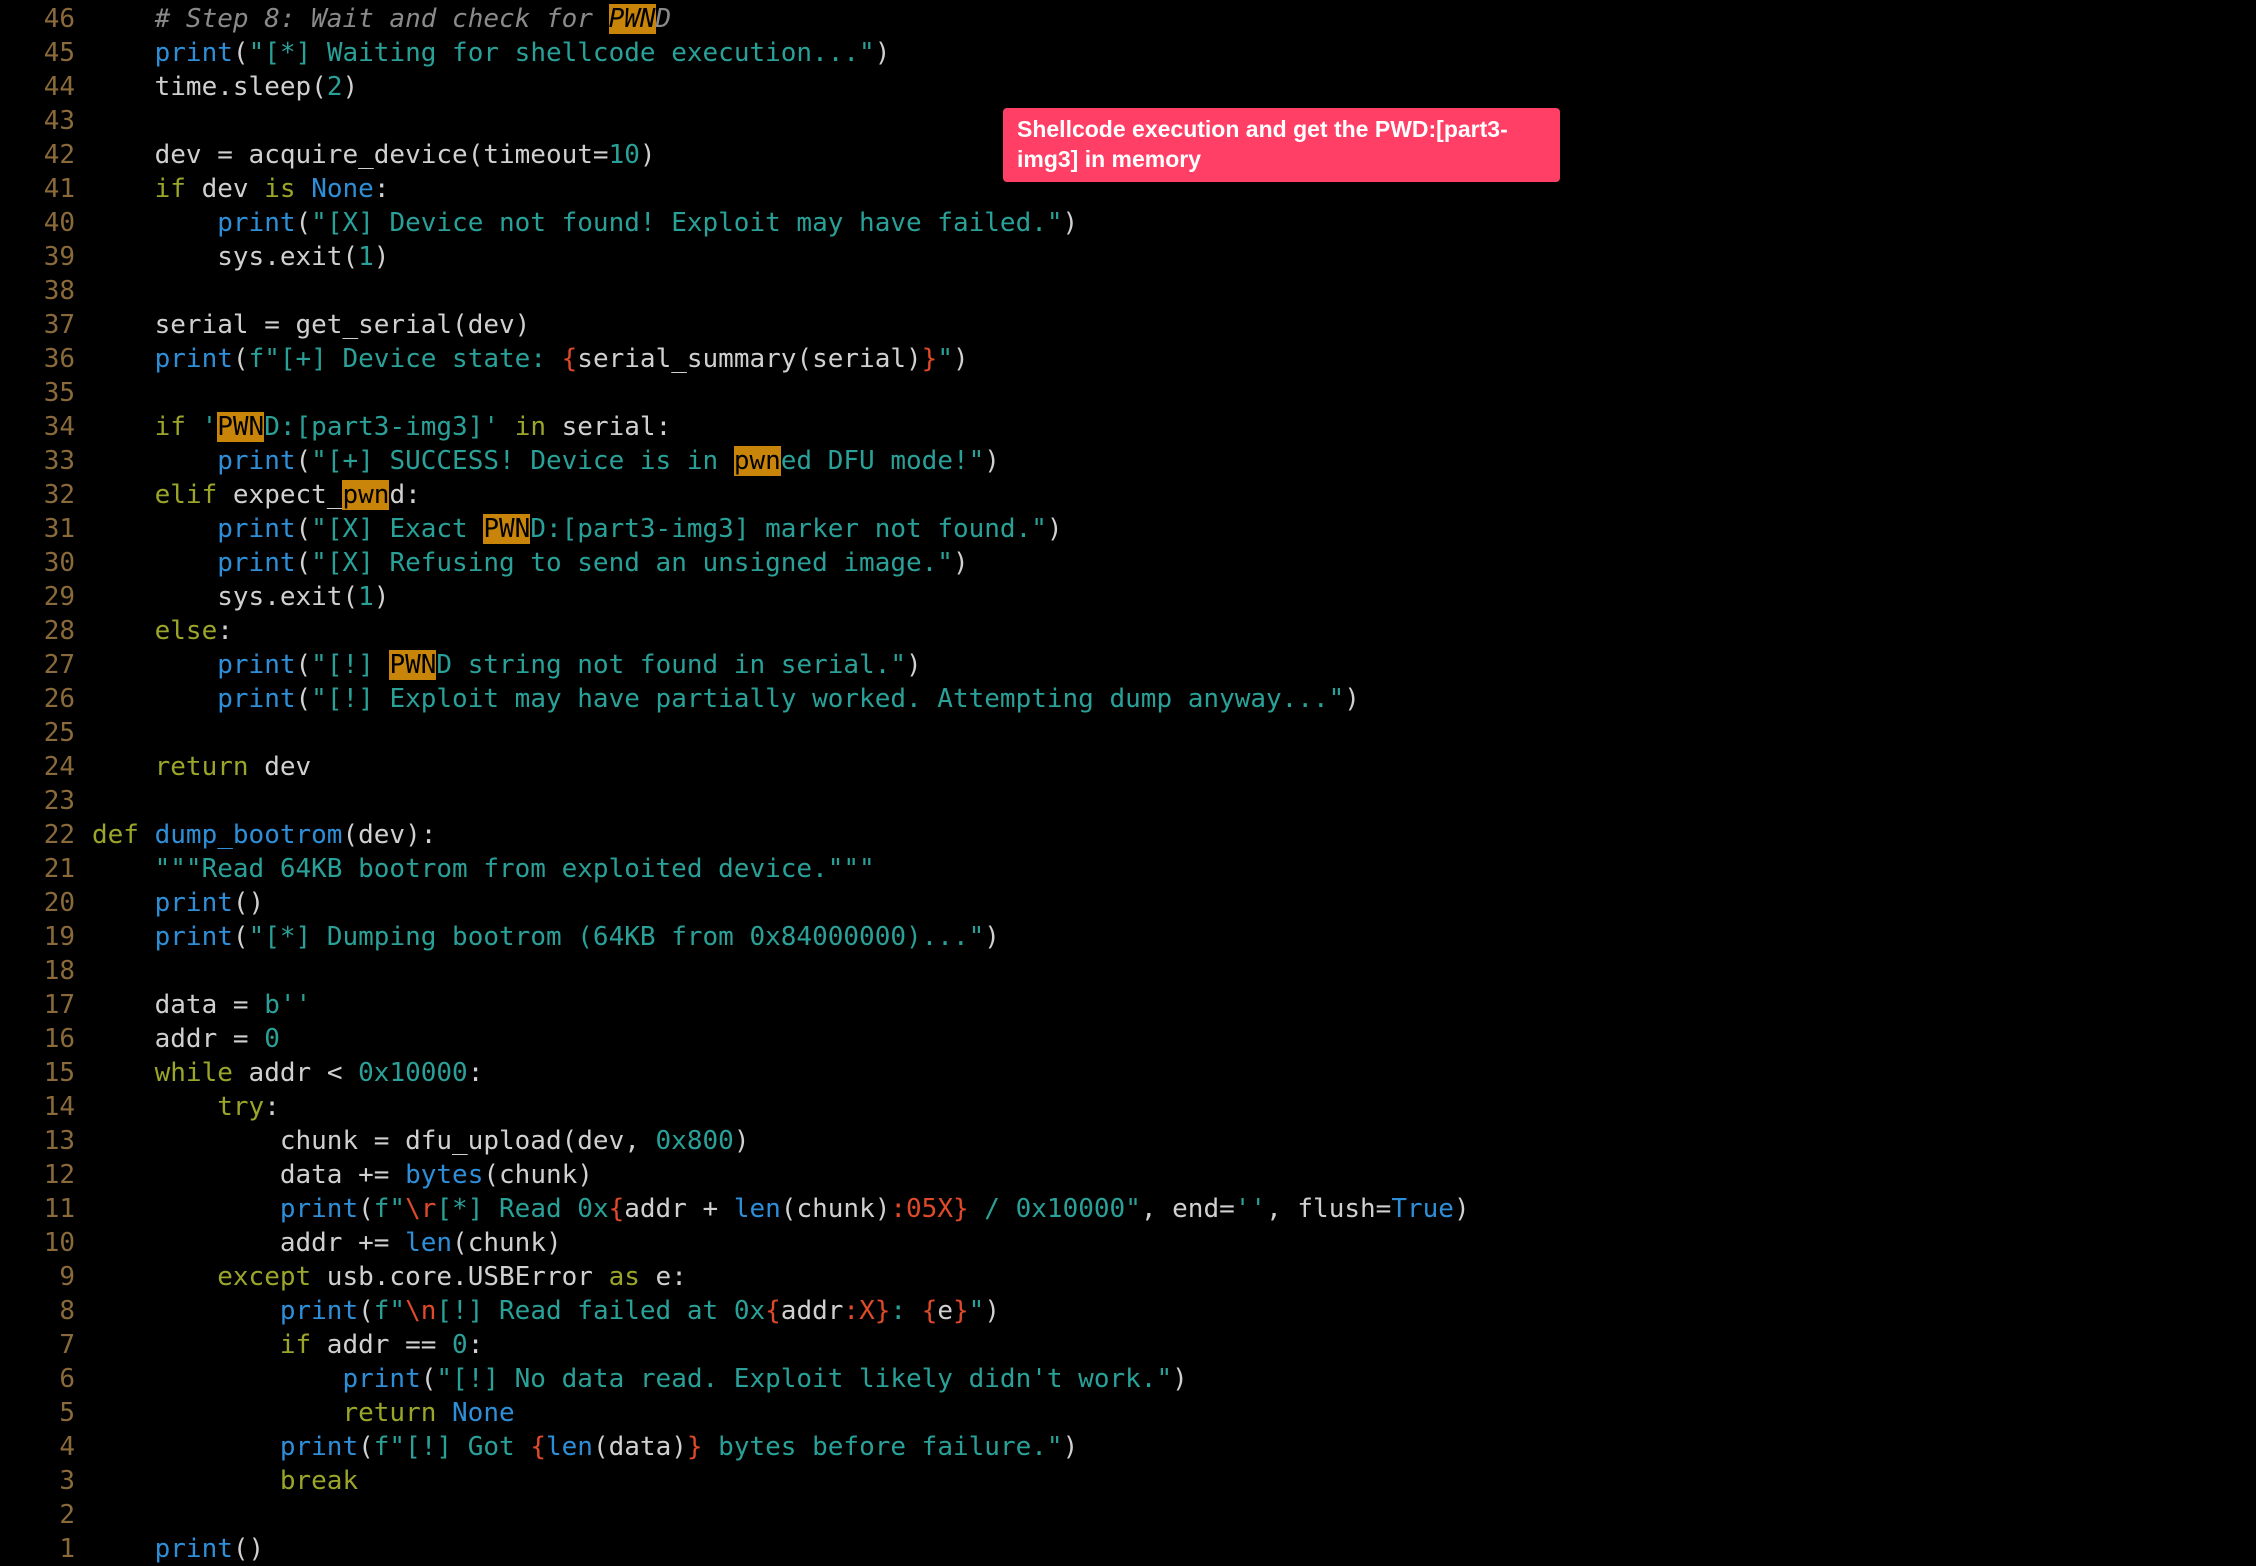  What do you see at coordinates (225, 1481) in the screenshot?
I see `code-text: break` at bounding box center [225, 1481].